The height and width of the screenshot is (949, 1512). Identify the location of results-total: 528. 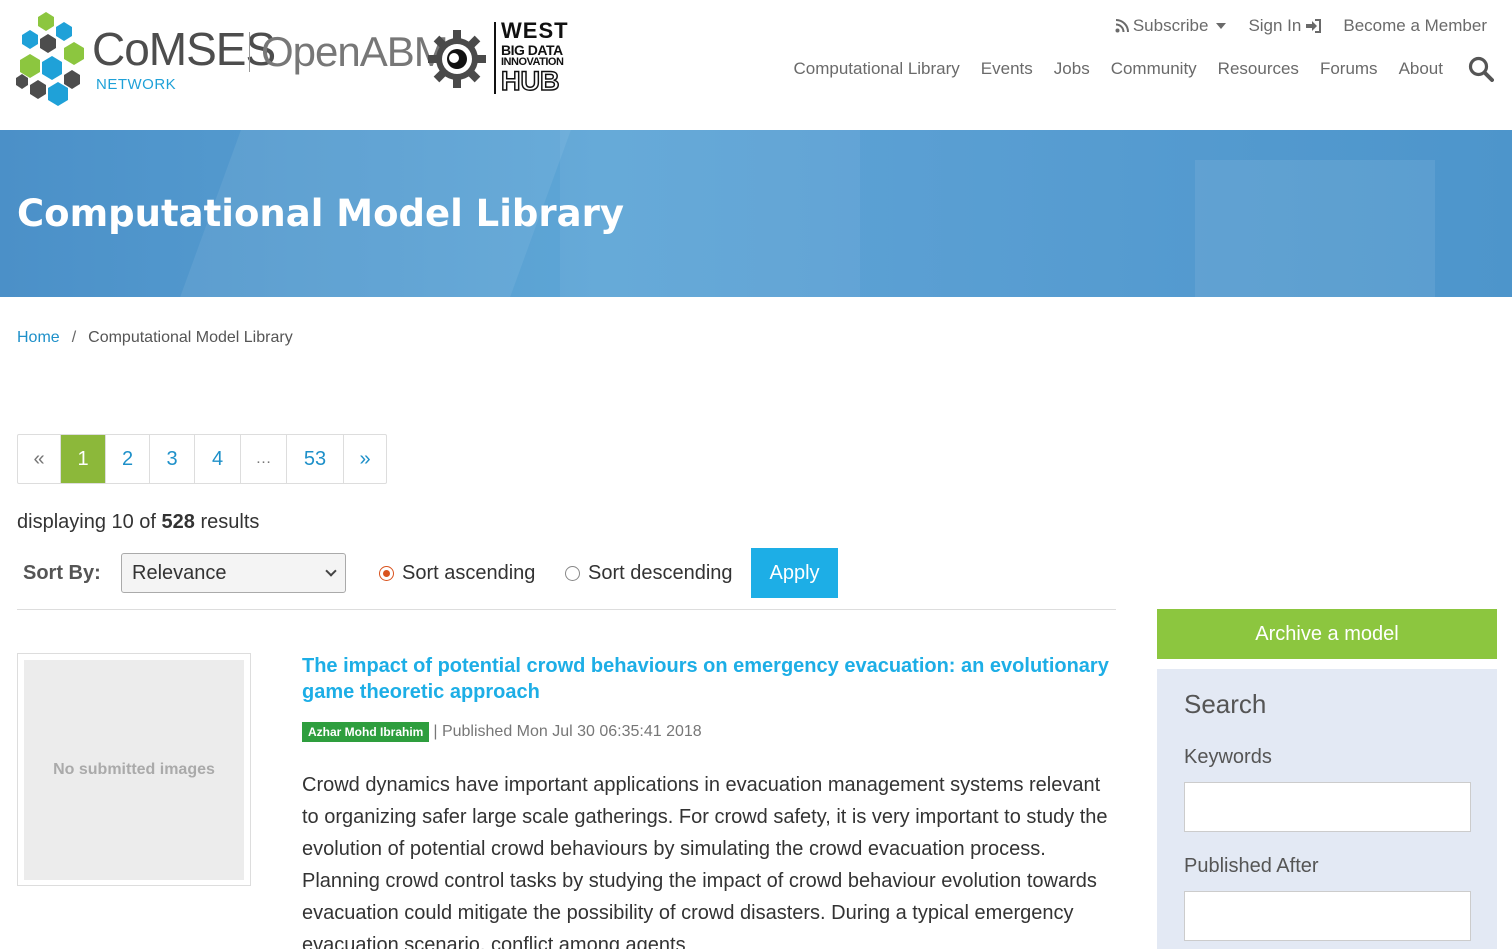
(178, 522).